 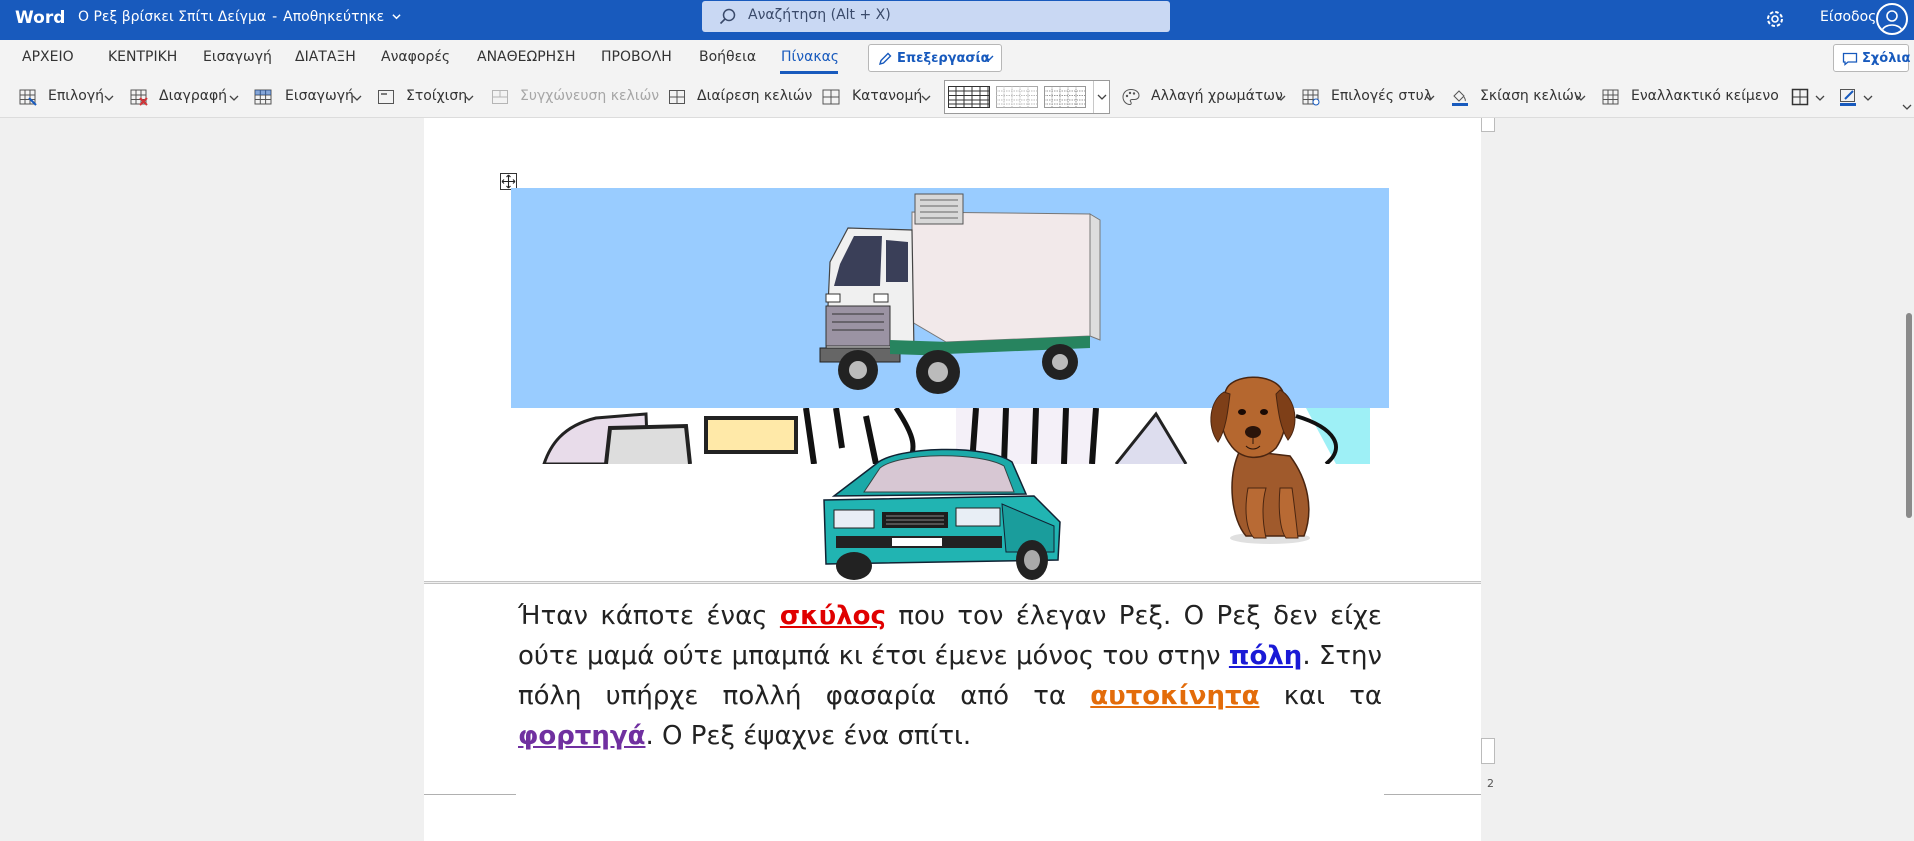 I want to click on comments-button: Σχόλια, so click(x=1872, y=58).